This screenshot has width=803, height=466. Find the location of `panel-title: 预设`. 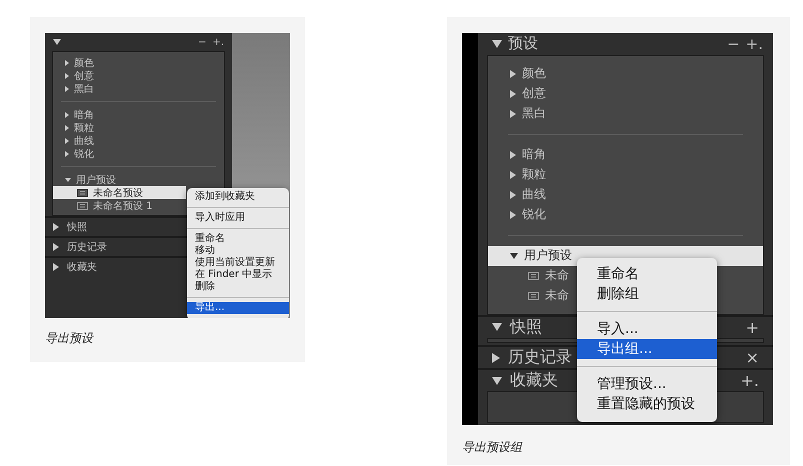

panel-title: 预设 is located at coordinates (523, 44).